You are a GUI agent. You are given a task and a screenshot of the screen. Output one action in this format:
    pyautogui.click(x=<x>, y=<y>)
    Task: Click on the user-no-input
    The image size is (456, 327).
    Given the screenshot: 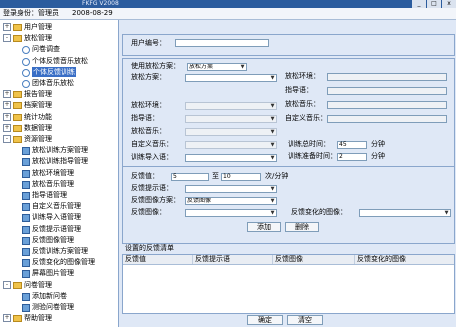 What is the action you would take?
    pyautogui.click(x=222, y=43)
    